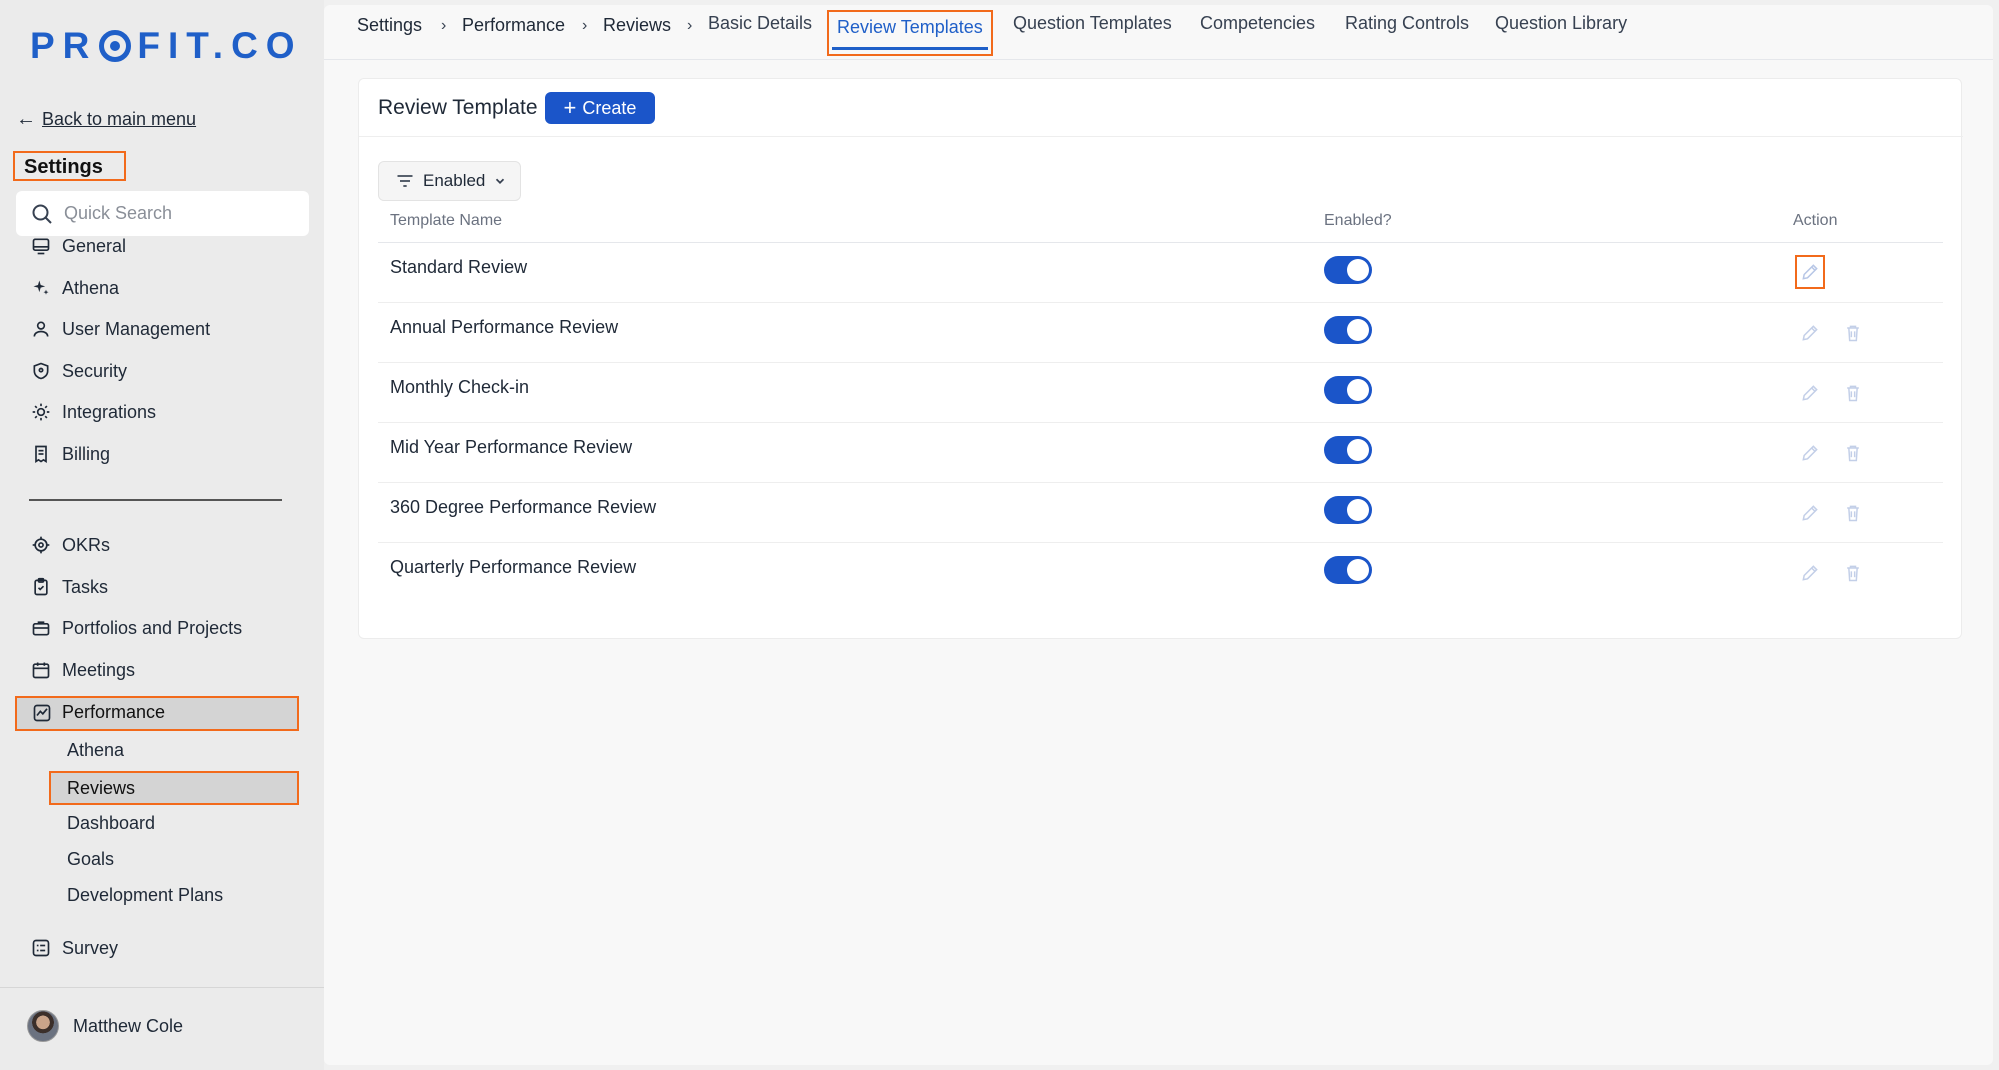  What do you see at coordinates (1092, 23) in the screenshot?
I see `tab-question-templates: Question Templates` at bounding box center [1092, 23].